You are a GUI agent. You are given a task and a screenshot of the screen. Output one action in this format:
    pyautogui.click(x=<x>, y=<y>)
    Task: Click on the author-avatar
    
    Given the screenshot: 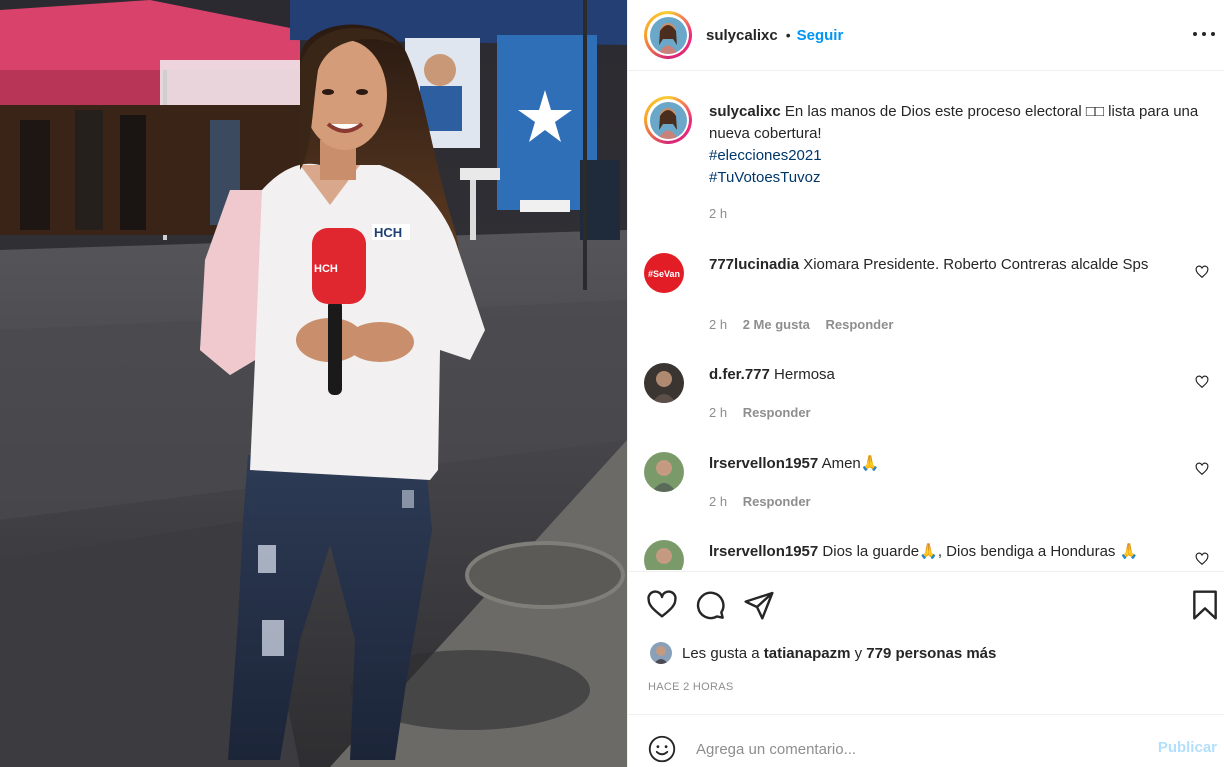 What is the action you would take?
    pyautogui.click(x=668, y=35)
    